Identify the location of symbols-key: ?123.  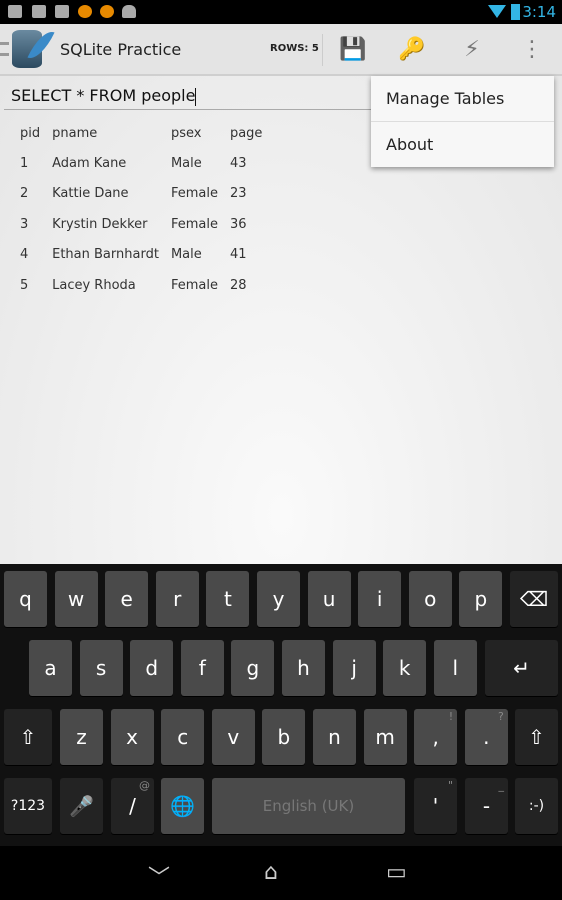
(28, 806).